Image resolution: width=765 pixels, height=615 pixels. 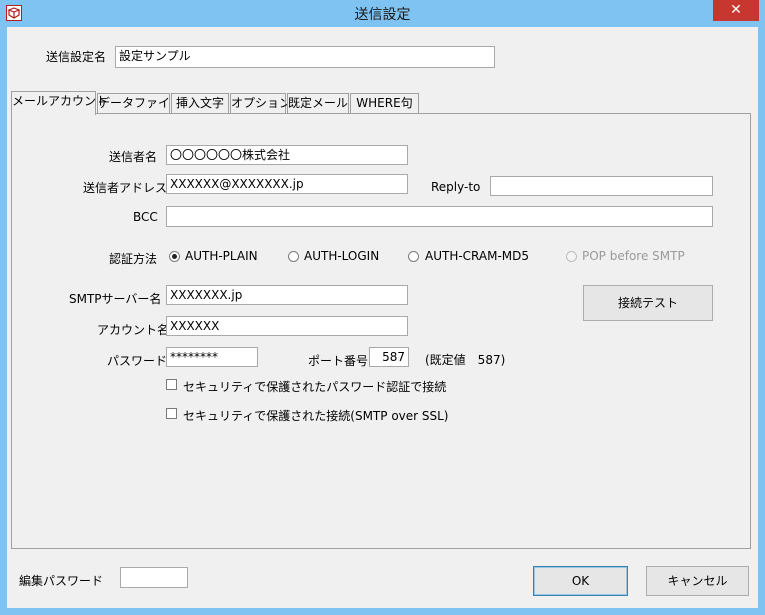 I want to click on window-title: 送信設定, so click(x=382, y=15).